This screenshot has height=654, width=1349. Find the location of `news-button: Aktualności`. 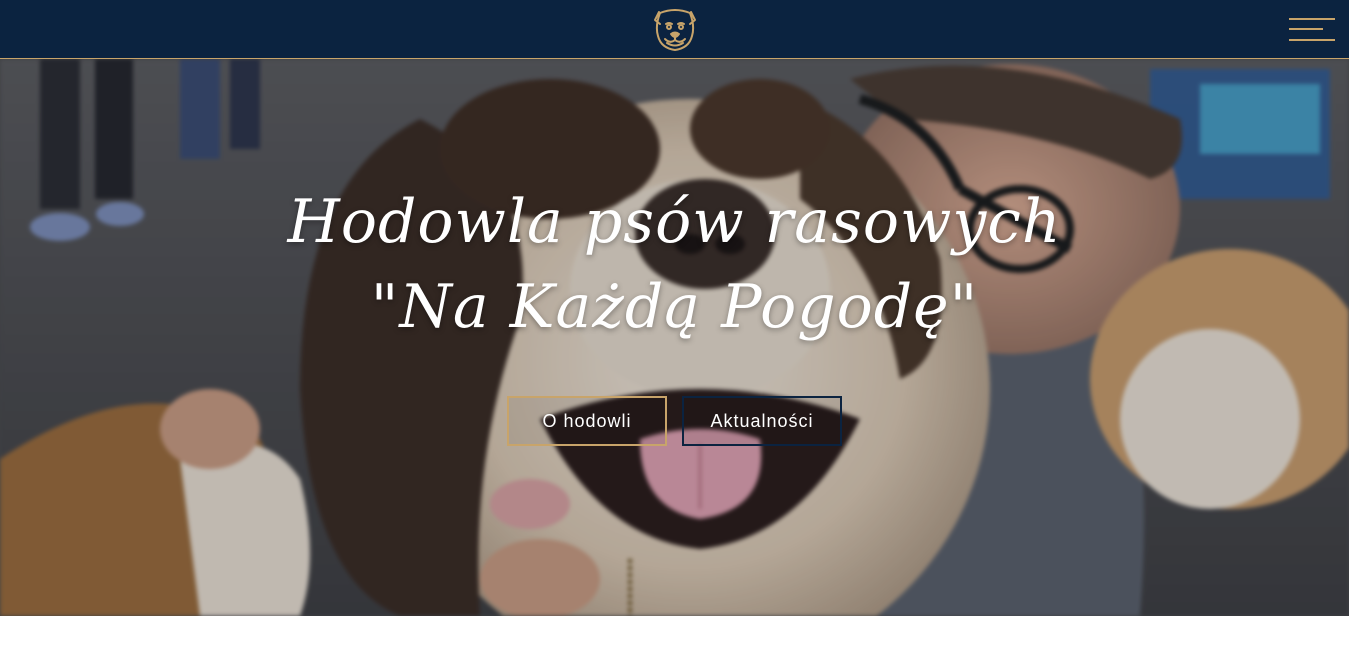

news-button: Aktualności is located at coordinates (762, 421).